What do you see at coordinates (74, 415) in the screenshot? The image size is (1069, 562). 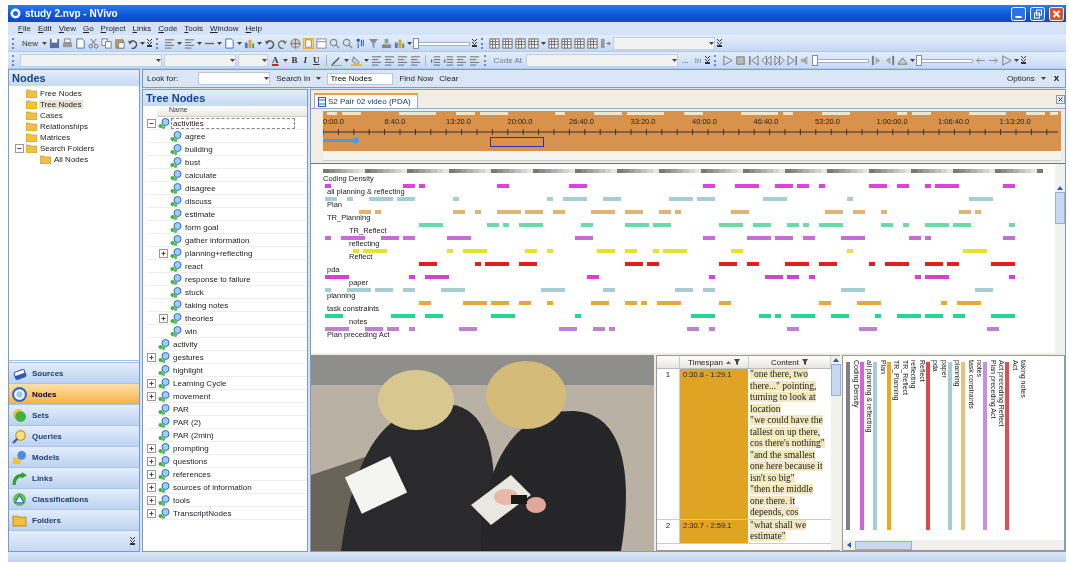 I see `nav-button: Sets` at bounding box center [74, 415].